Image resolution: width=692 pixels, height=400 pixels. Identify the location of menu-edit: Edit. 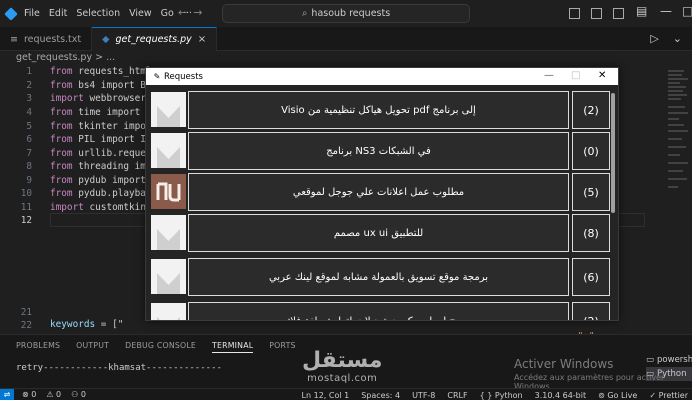
(62, 13).